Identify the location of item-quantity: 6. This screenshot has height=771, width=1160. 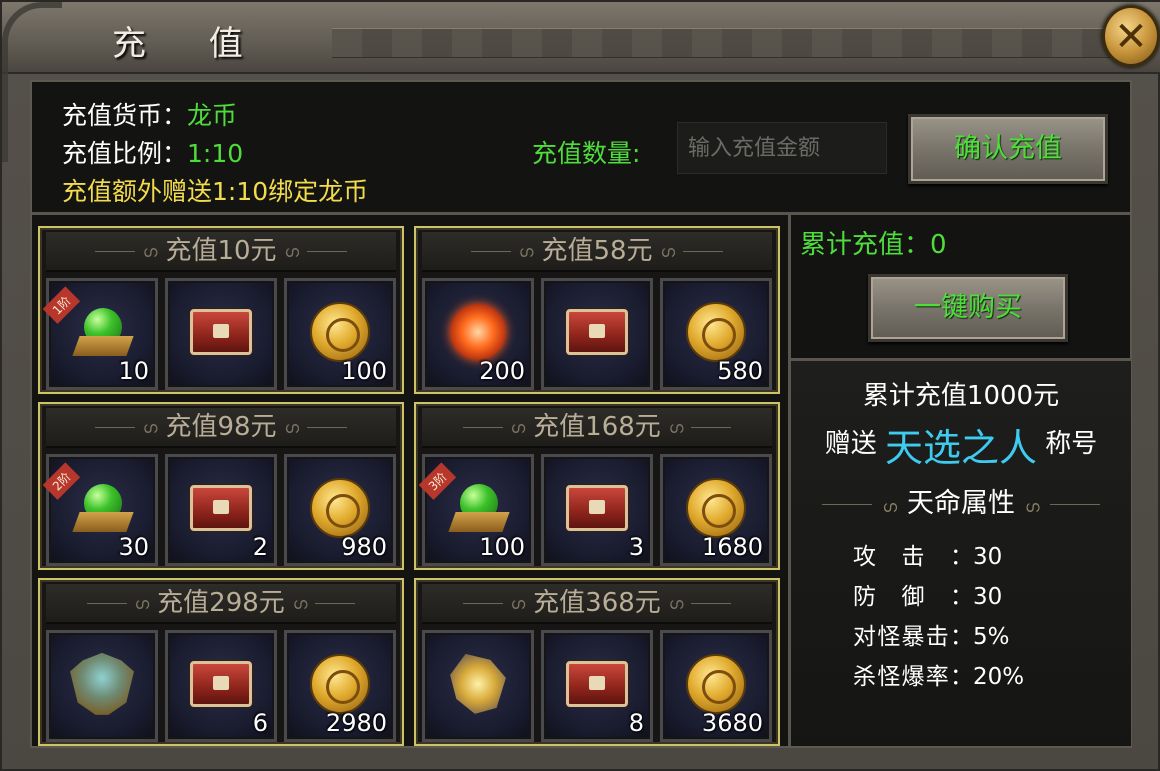
(260, 723).